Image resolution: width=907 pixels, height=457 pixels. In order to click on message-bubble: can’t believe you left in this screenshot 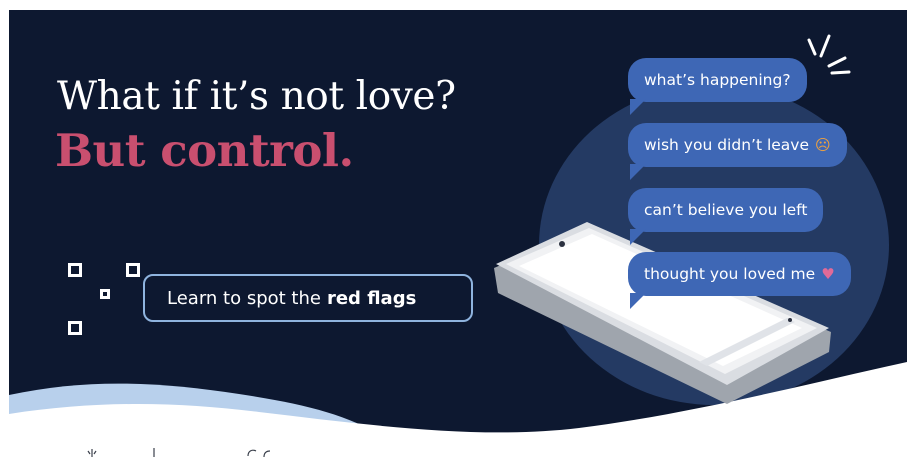, I will do `click(726, 216)`.